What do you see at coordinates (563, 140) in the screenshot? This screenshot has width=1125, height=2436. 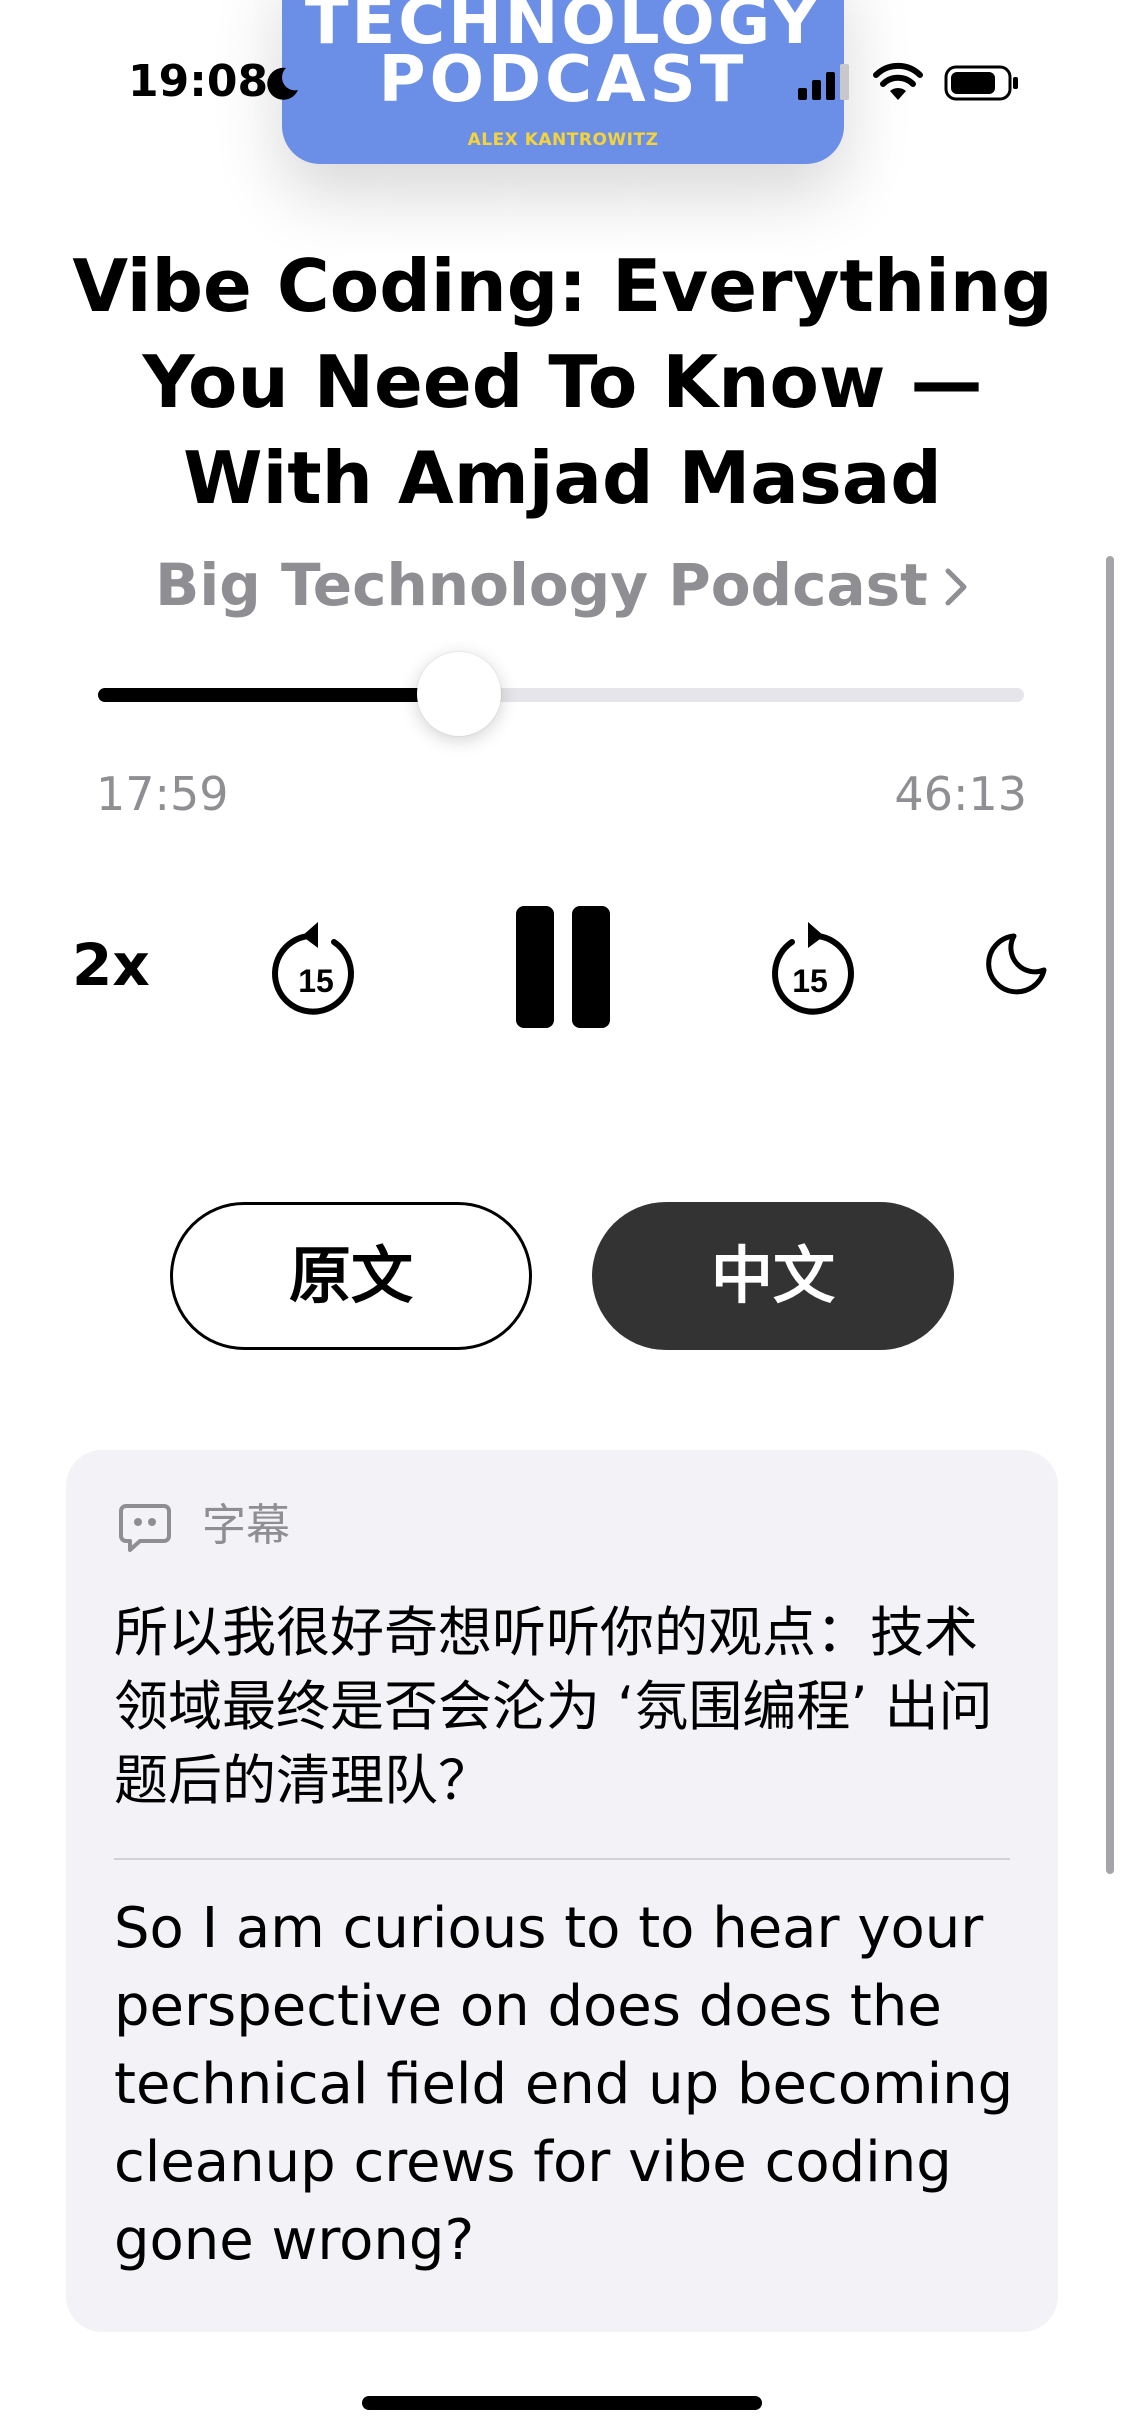 I see `artwork-author: ALEX KANTROWITZ` at bounding box center [563, 140].